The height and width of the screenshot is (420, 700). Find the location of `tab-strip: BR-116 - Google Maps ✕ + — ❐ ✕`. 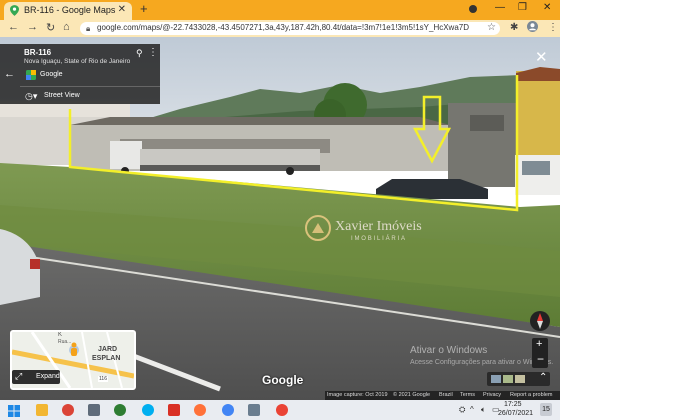

tab-strip: BR-116 - Google Maps ✕ + — ❐ ✕ is located at coordinates (280, 10).